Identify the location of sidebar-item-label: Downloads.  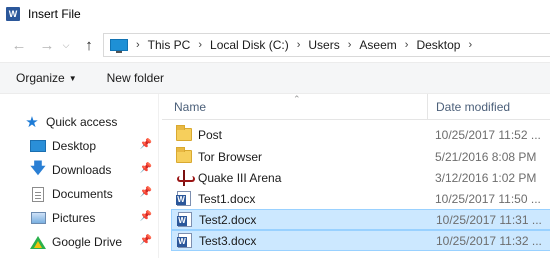
(82, 170).